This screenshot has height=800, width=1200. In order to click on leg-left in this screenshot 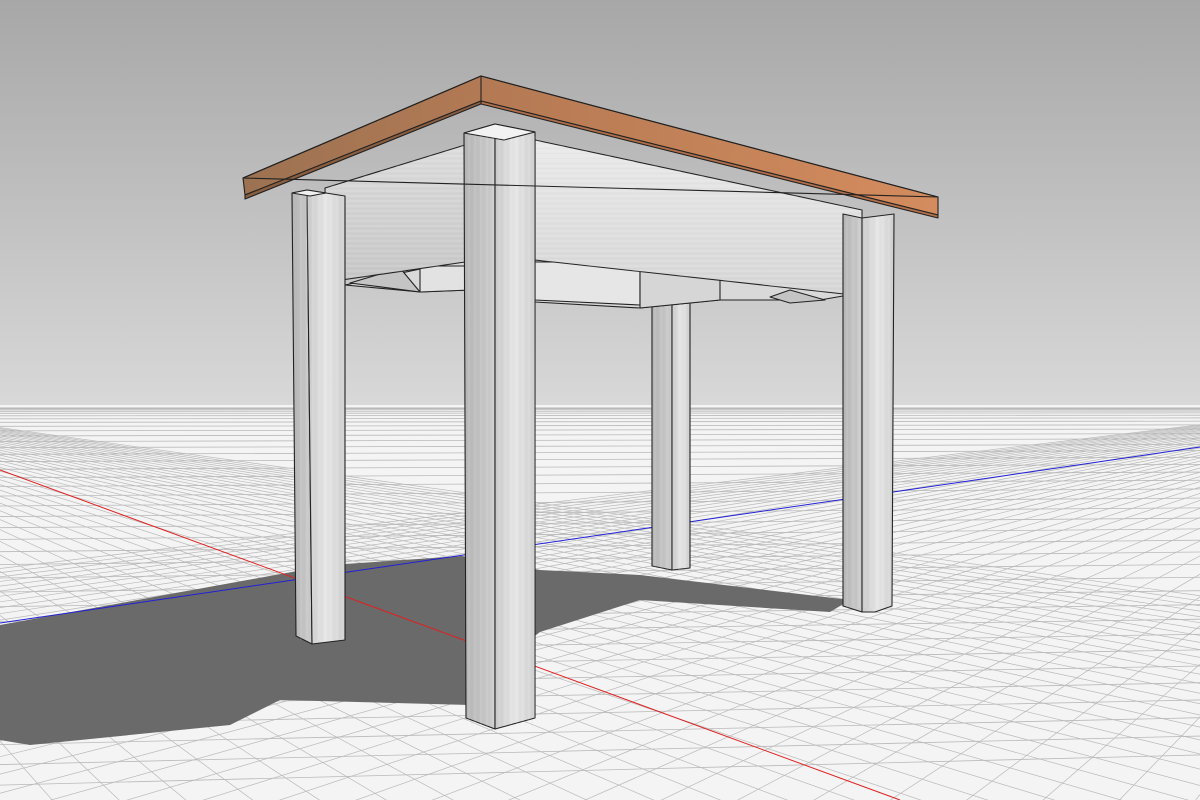, I will do `click(318, 417)`.